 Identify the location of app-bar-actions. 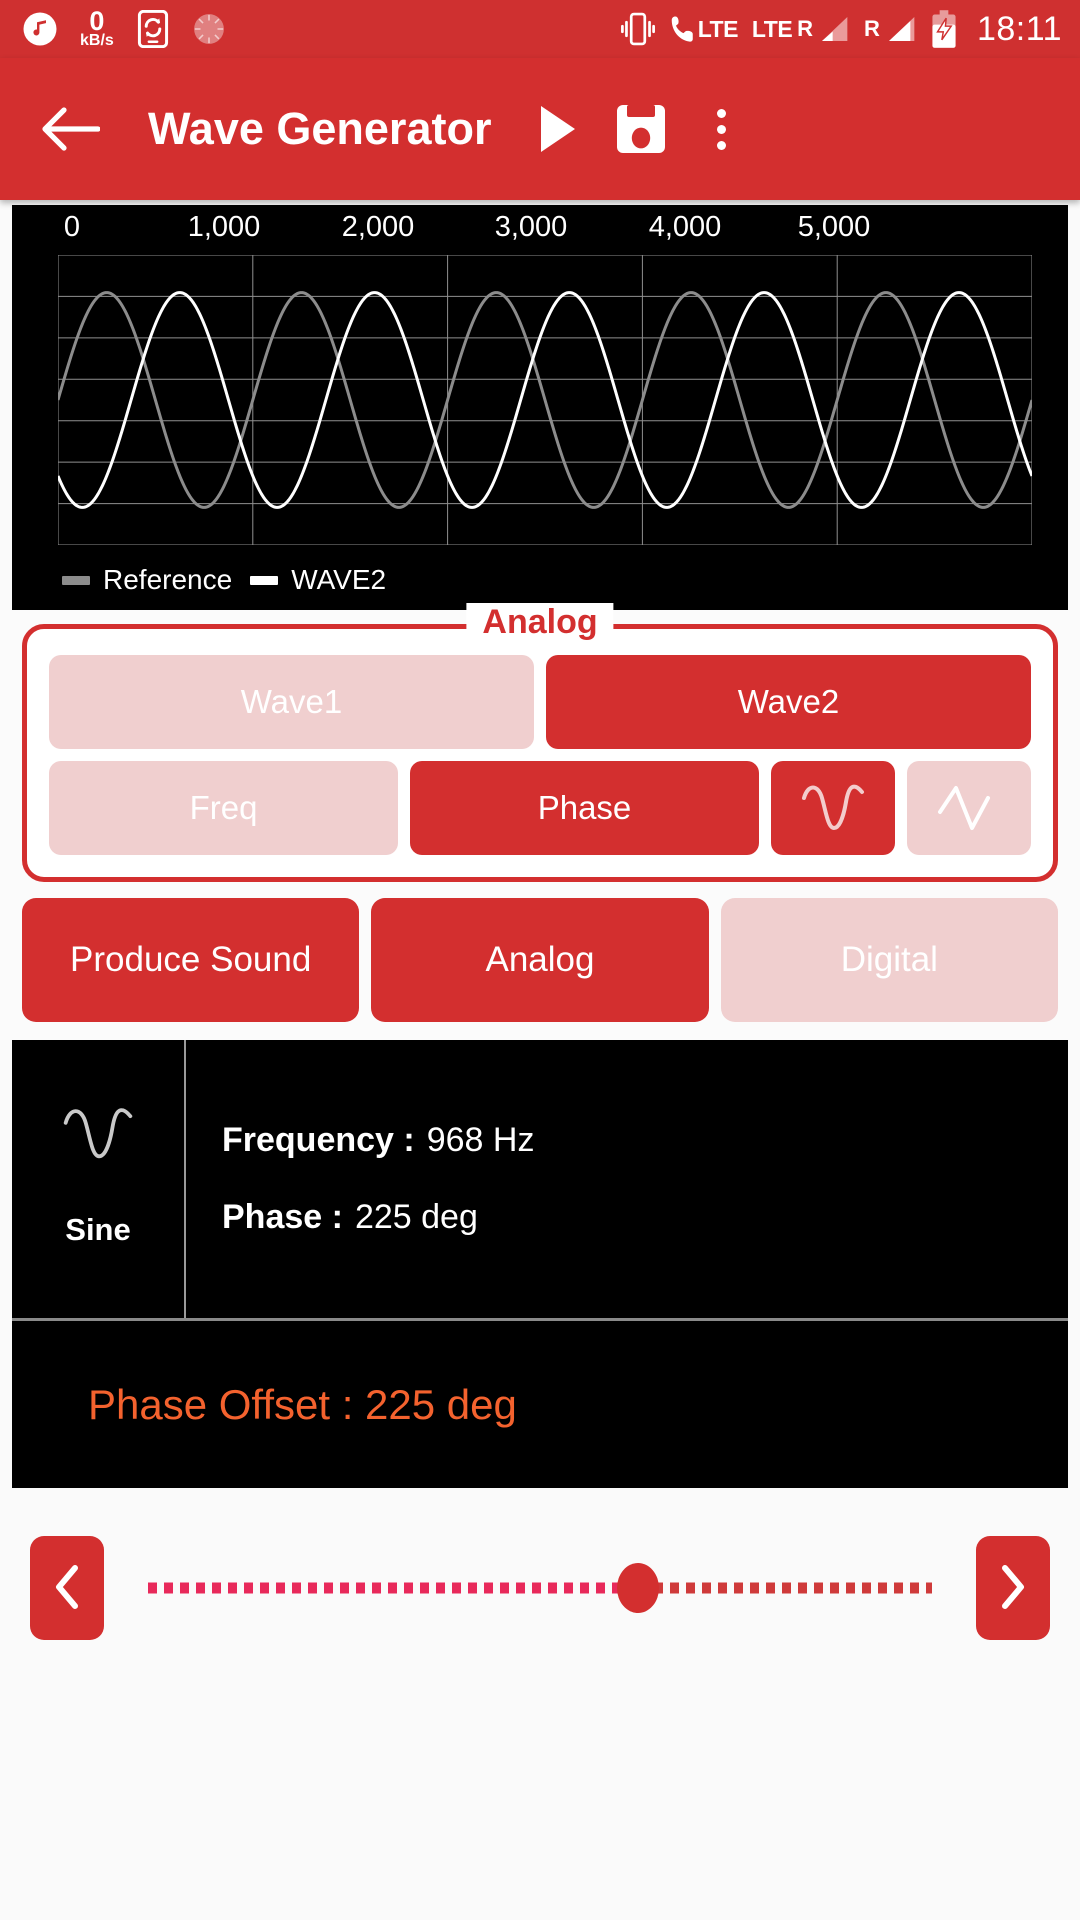
(637, 129).